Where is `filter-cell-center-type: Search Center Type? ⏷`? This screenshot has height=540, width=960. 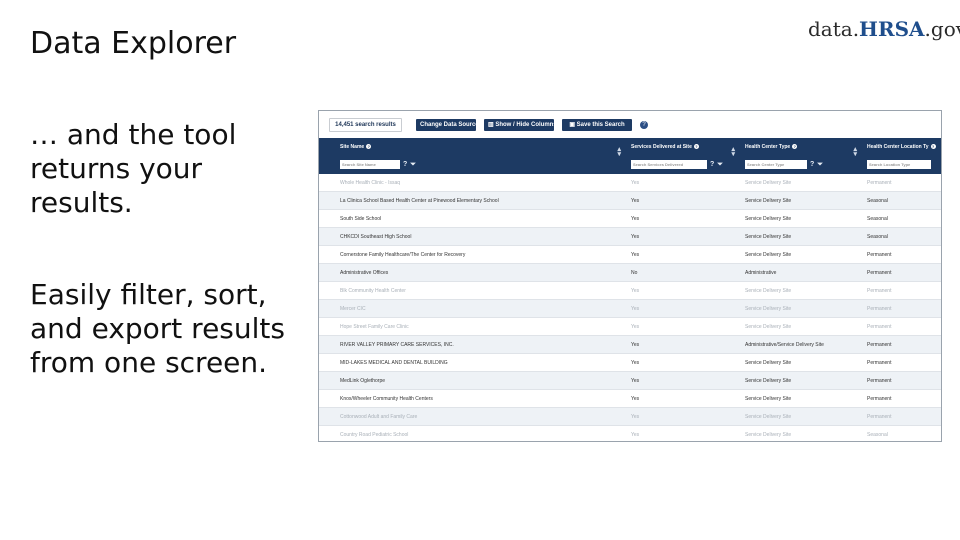
filter-cell-center-type: Search Center Type? ⏷ is located at coordinates (802, 165).